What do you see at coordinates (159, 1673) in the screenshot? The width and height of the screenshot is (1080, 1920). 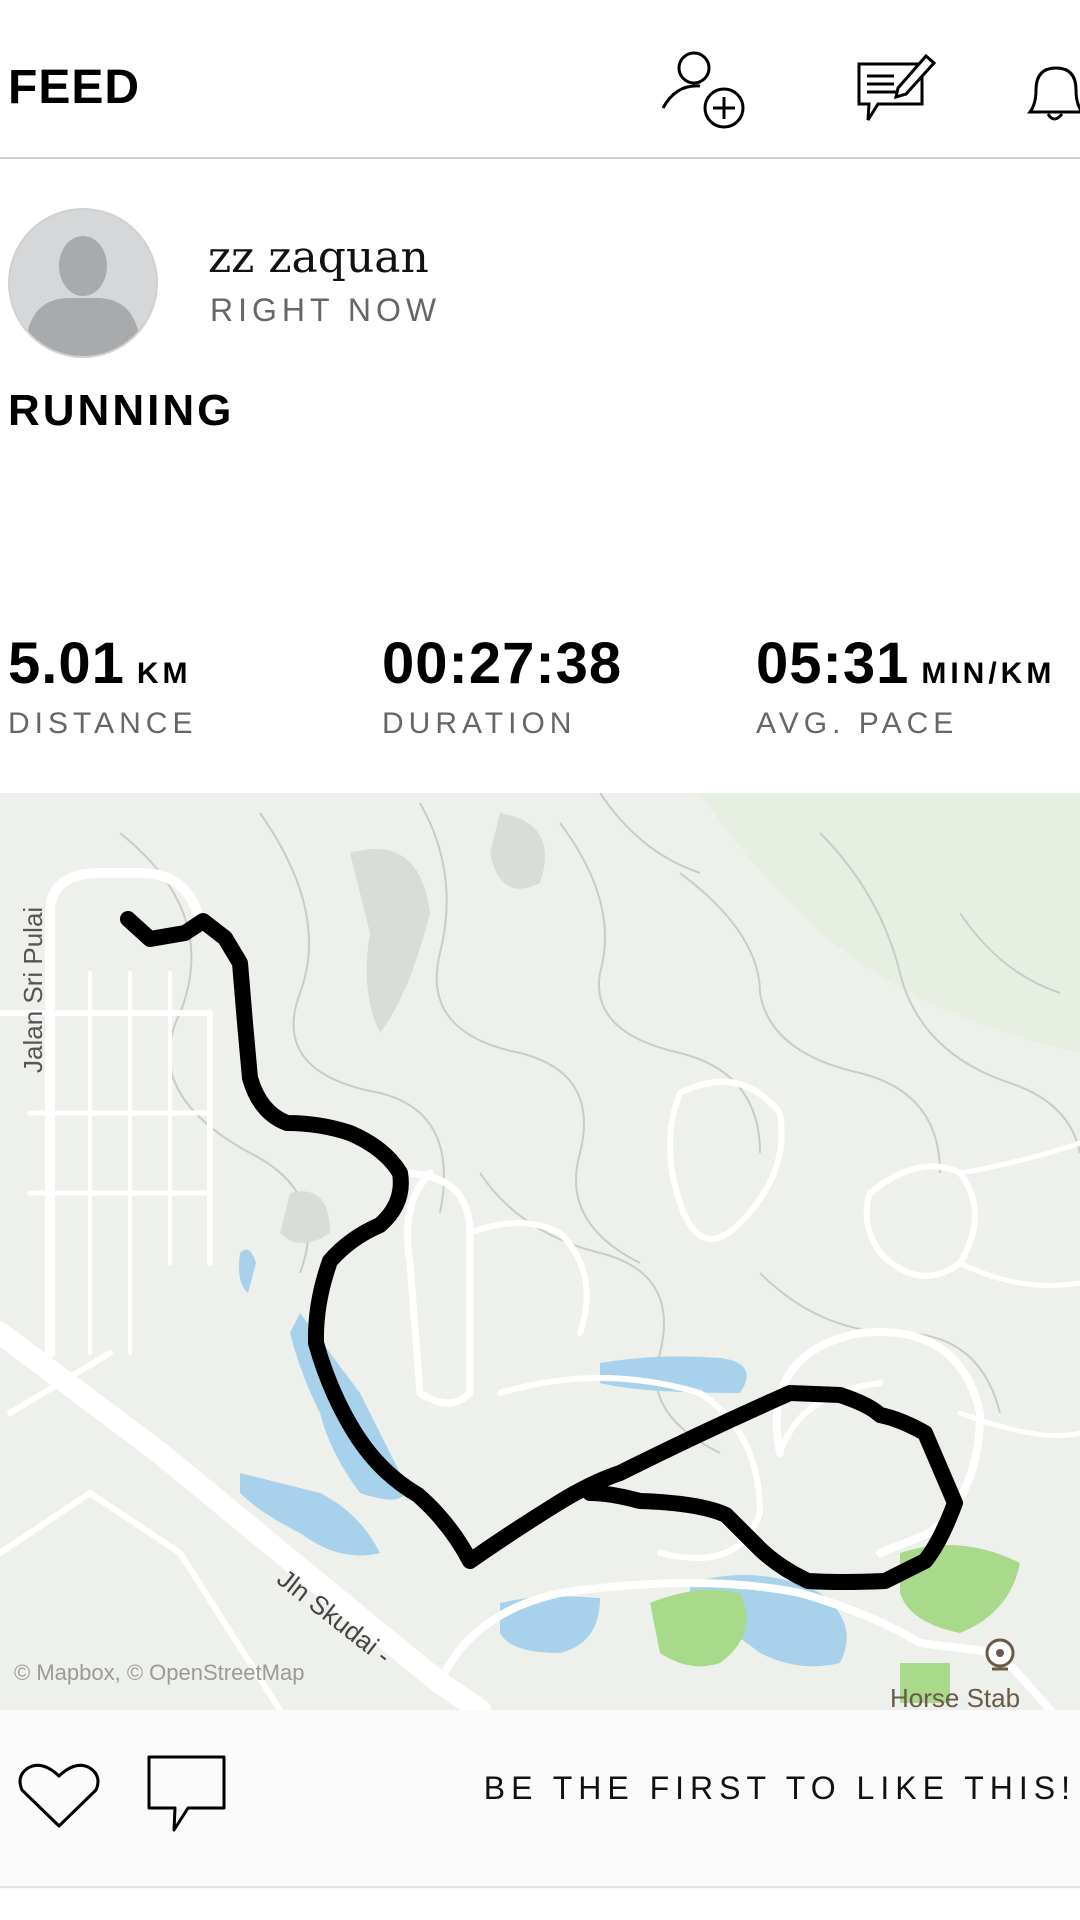 I see `map-attribution: © Mapbox, © OpenStreetMap` at bounding box center [159, 1673].